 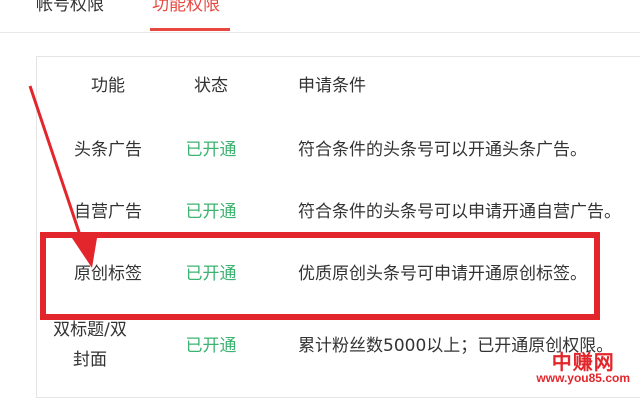 What do you see at coordinates (63, 176) in the screenshot?
I see `red-arrow-annotation` at bounding box center [63, 176].